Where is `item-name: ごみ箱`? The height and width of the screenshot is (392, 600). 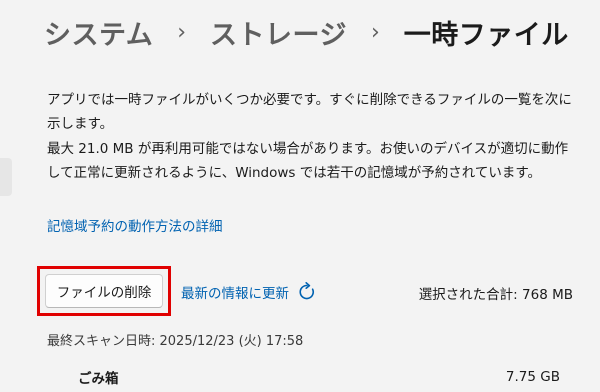
item-name: ごみ箱 is located at coordinates (98, 379).